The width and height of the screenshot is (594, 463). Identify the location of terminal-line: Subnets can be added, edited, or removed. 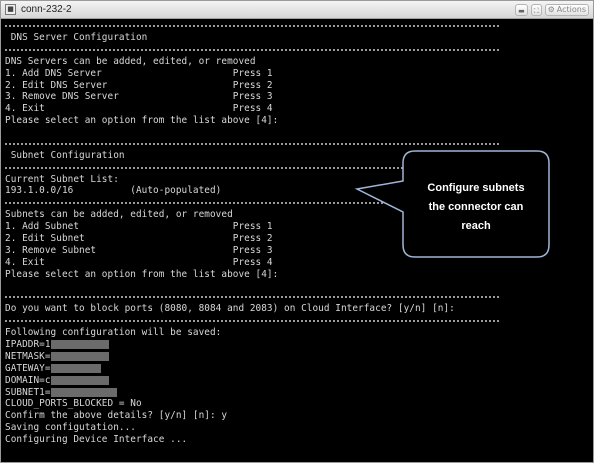
(119, 214).